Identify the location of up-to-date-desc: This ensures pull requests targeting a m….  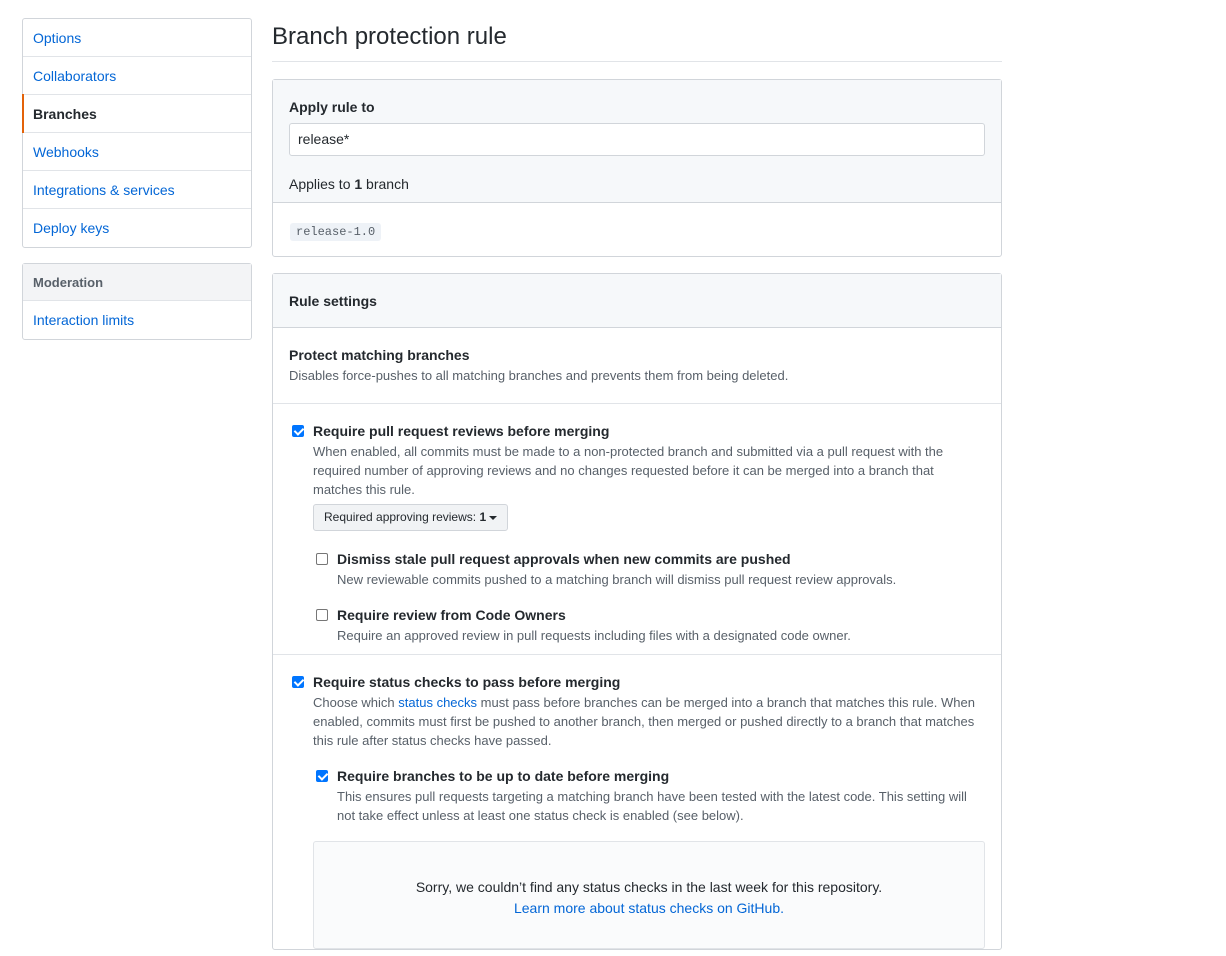
(652, 806).